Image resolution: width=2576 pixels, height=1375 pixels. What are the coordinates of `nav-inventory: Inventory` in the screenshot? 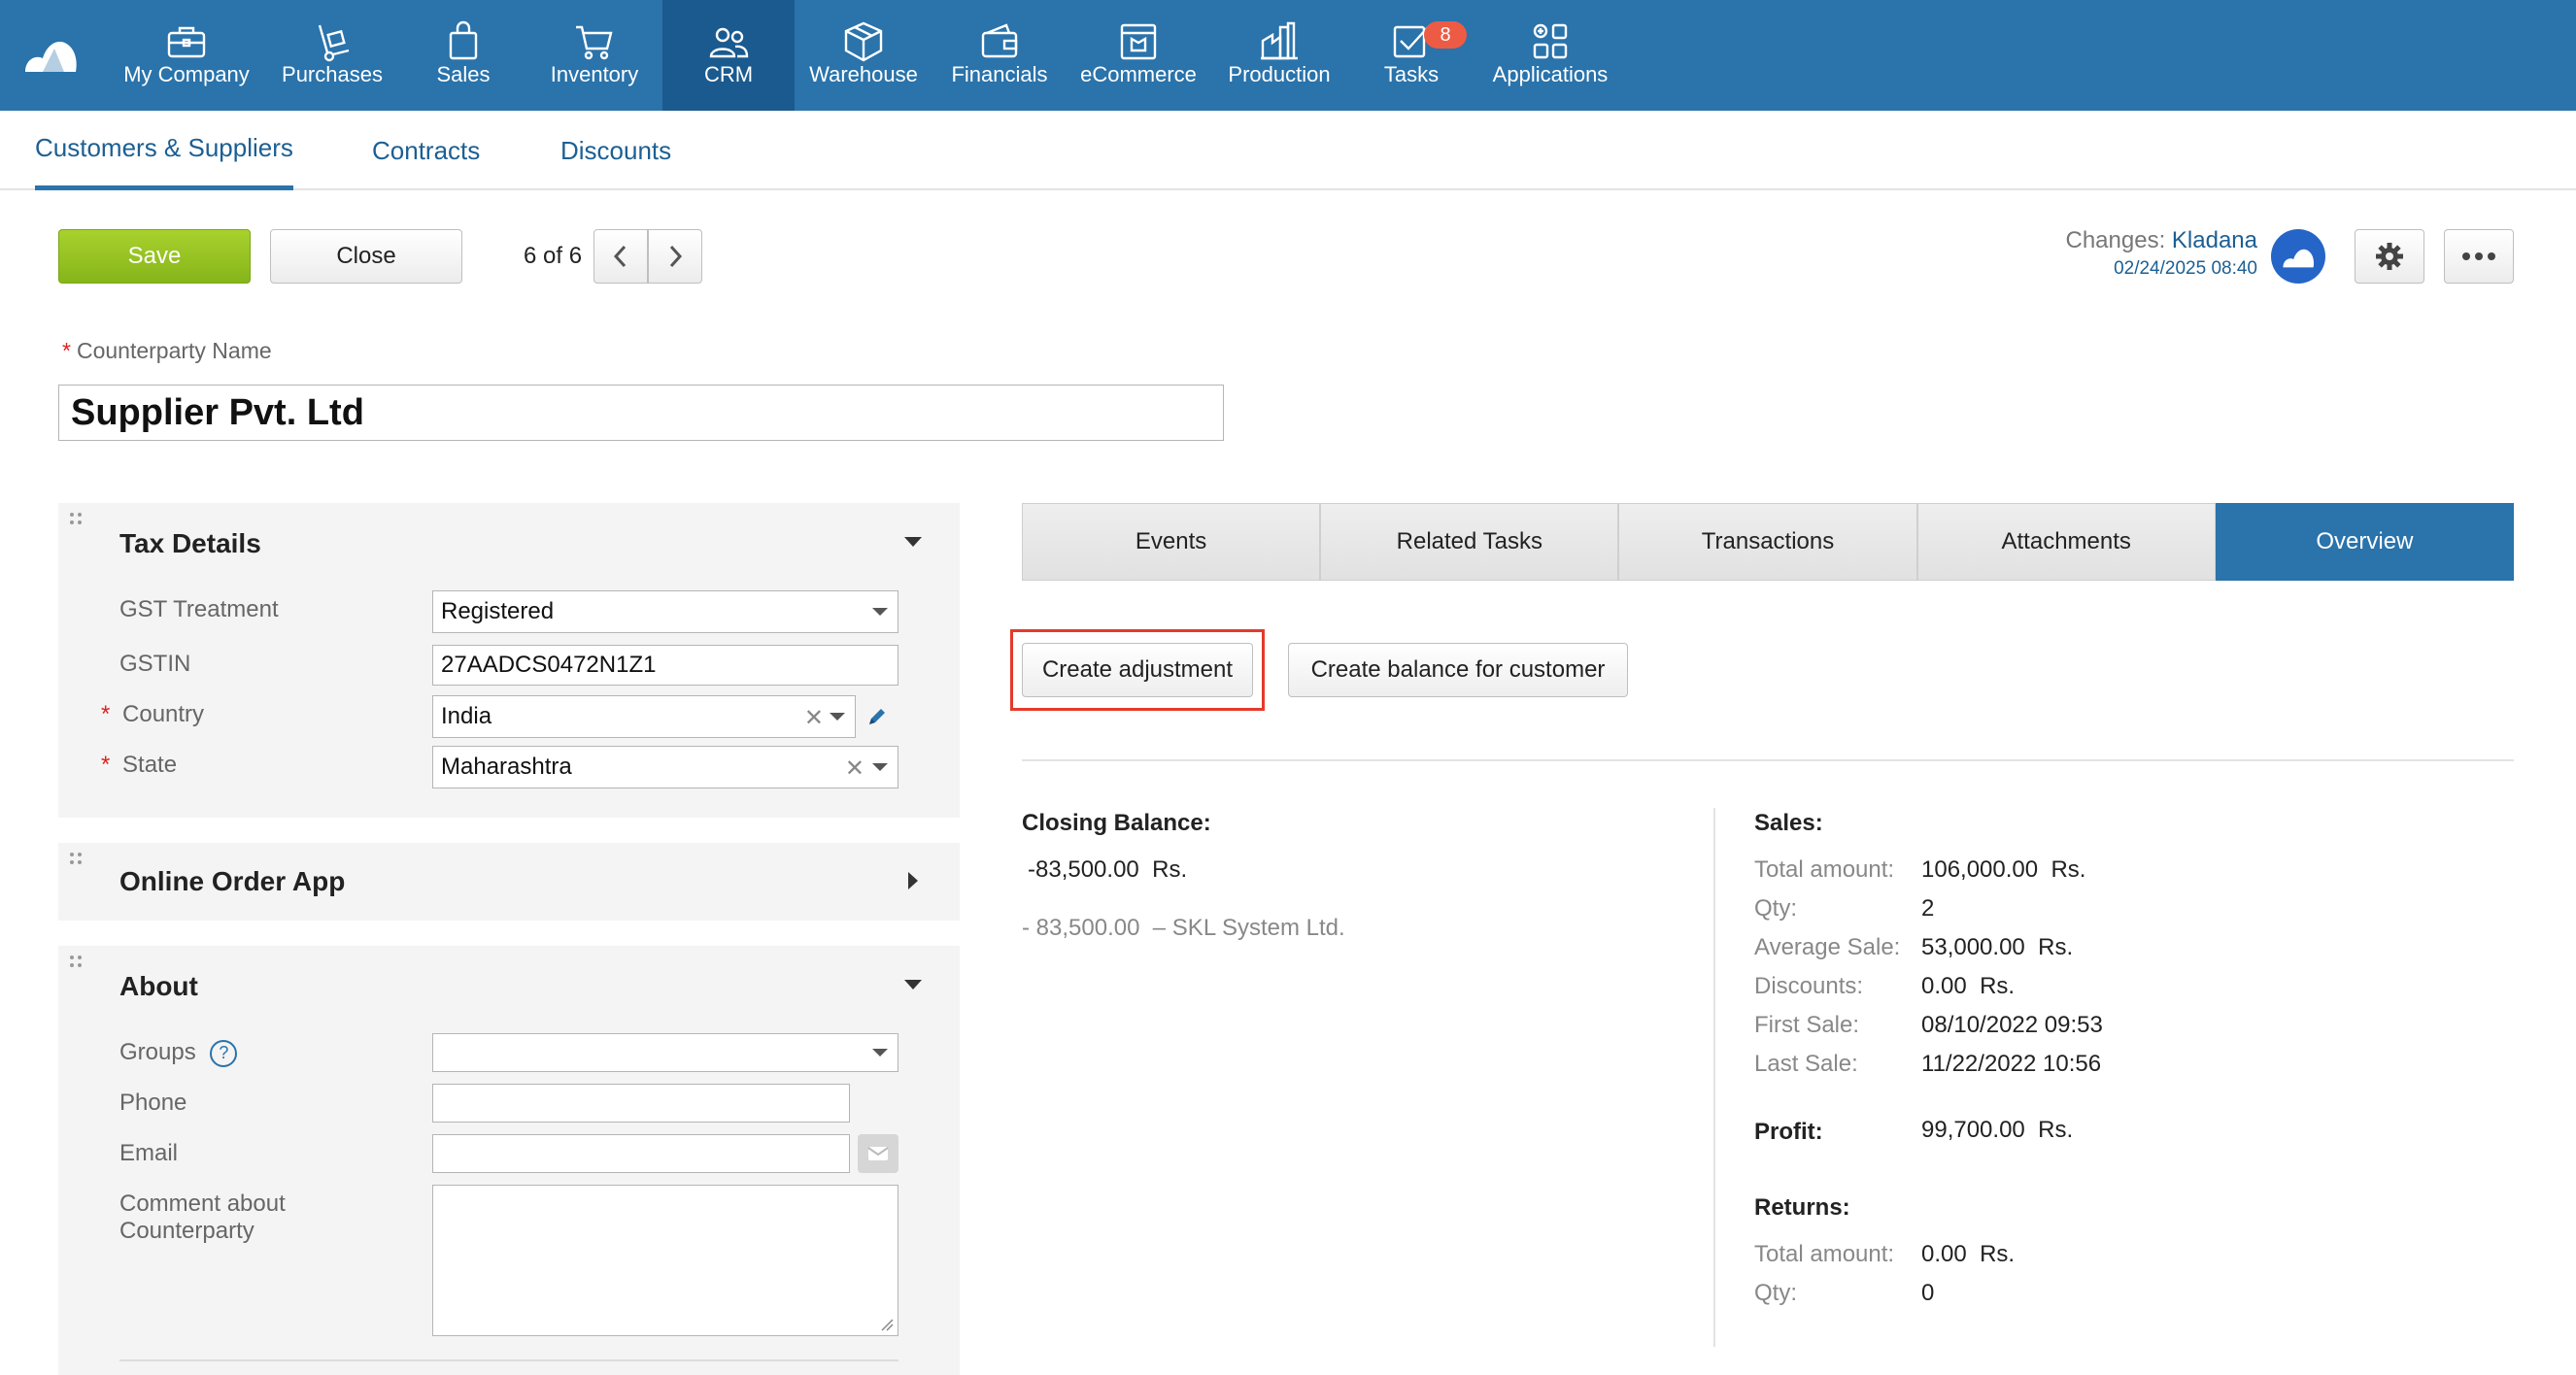 It's located at (594, 55).